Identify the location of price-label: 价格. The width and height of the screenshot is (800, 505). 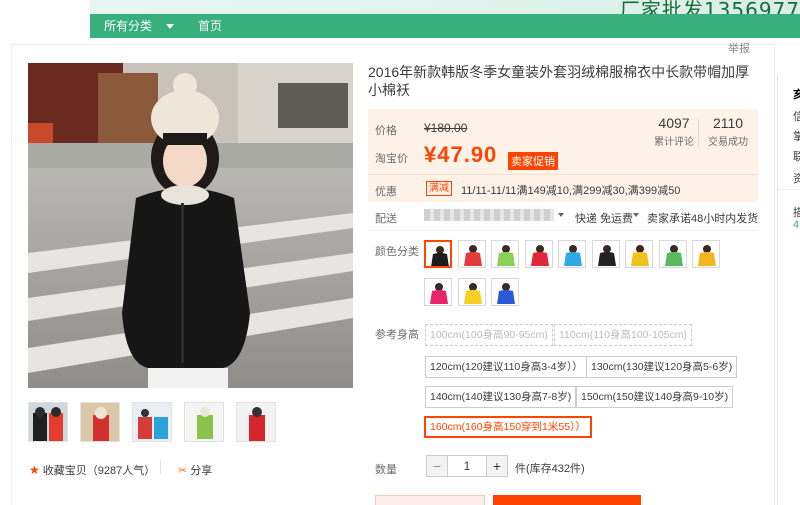
(386, 131).